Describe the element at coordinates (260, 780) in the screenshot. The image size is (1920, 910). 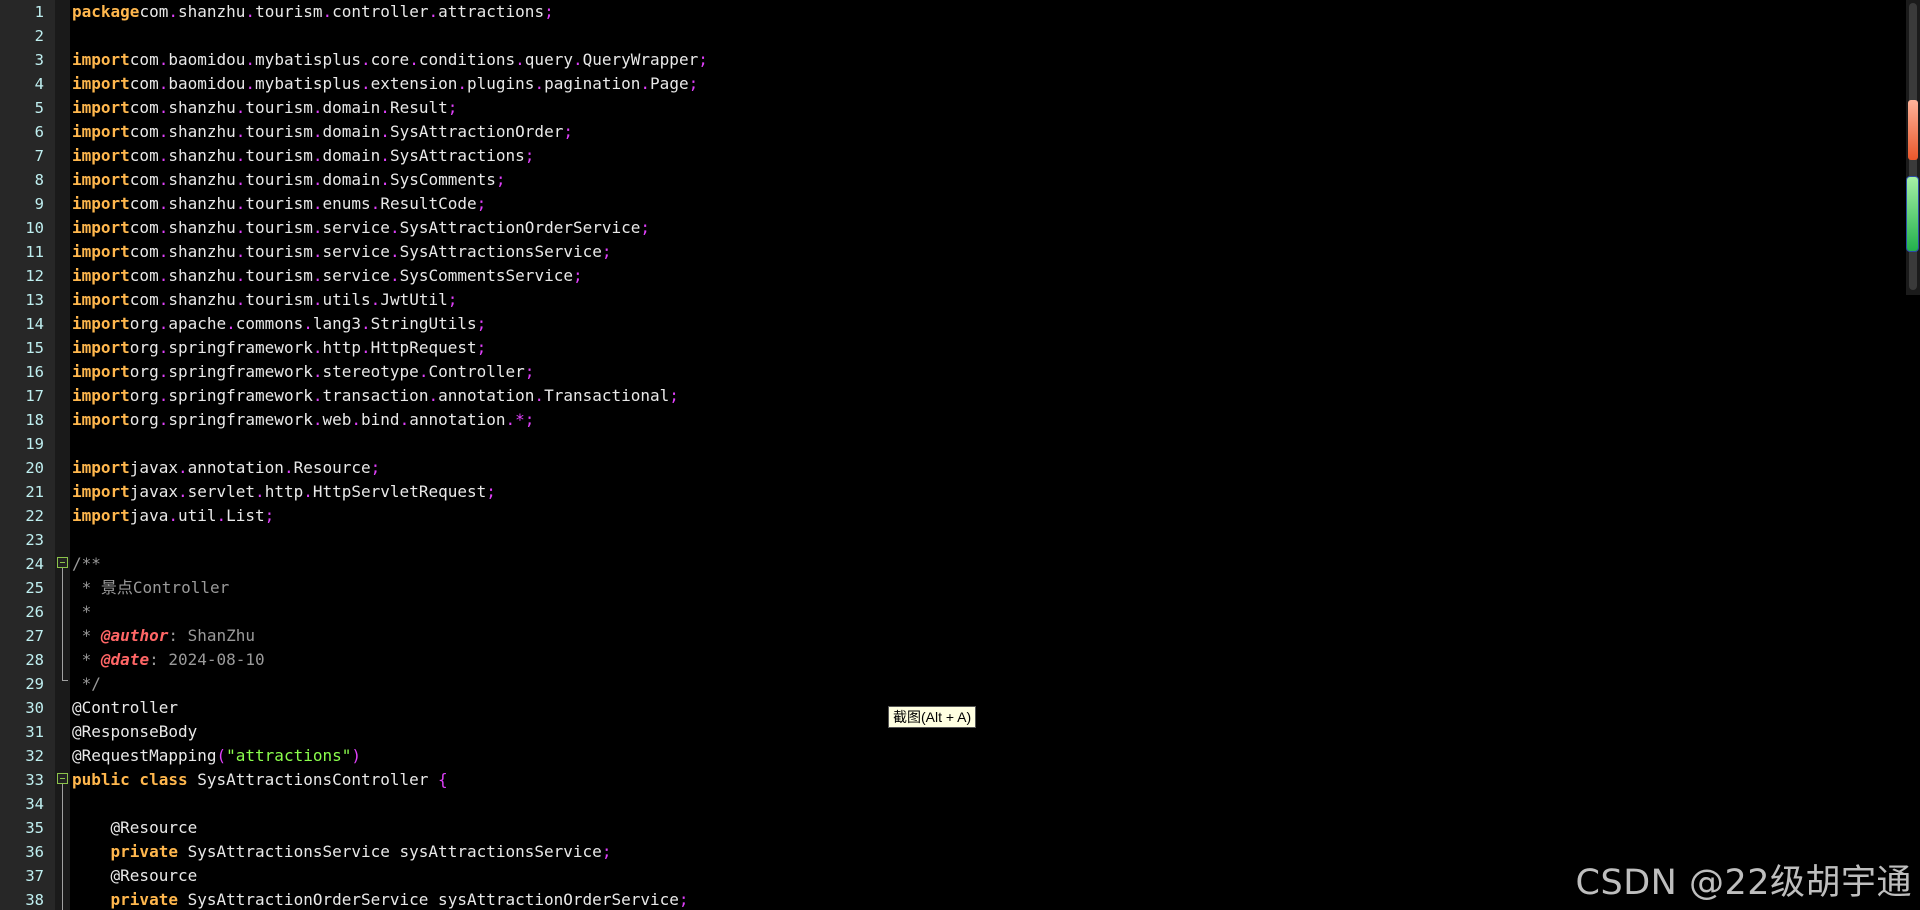
I see `code-text: public class SysAttractionsController {` at that location.